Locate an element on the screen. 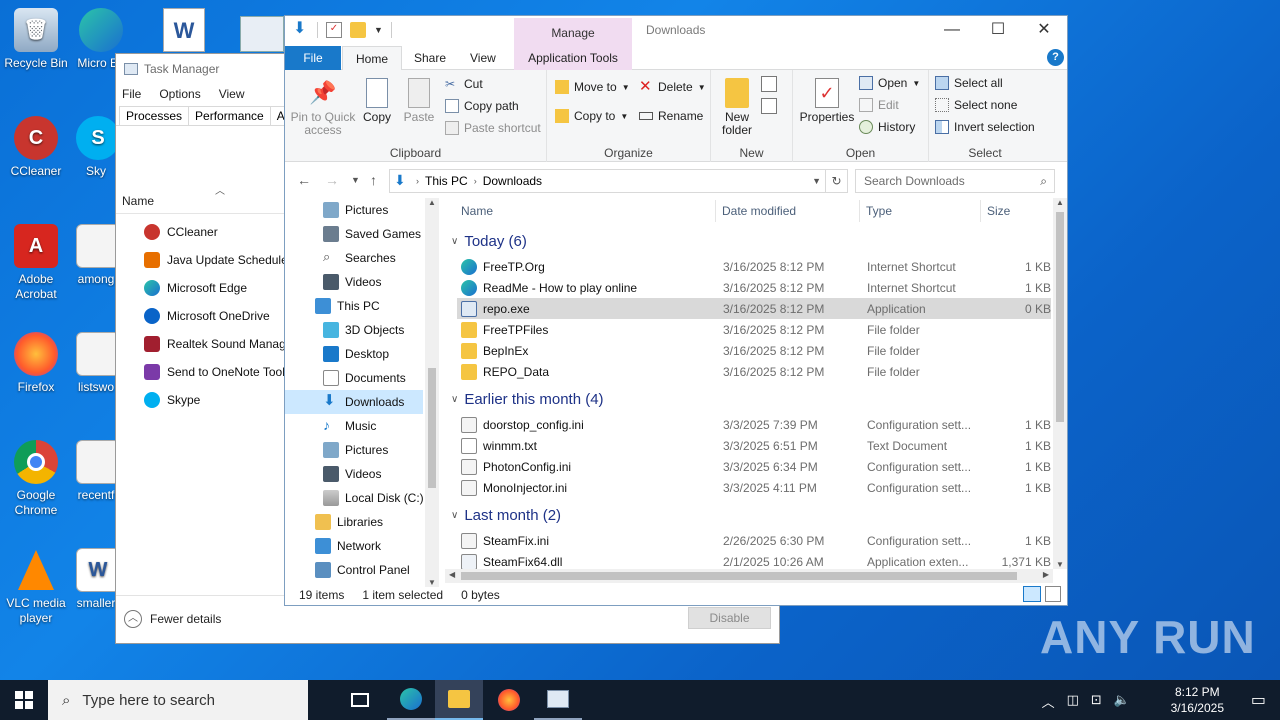 The image size is (1280, 720). desktop-icon-listswo: listswo is located at coordinates (96, 363).